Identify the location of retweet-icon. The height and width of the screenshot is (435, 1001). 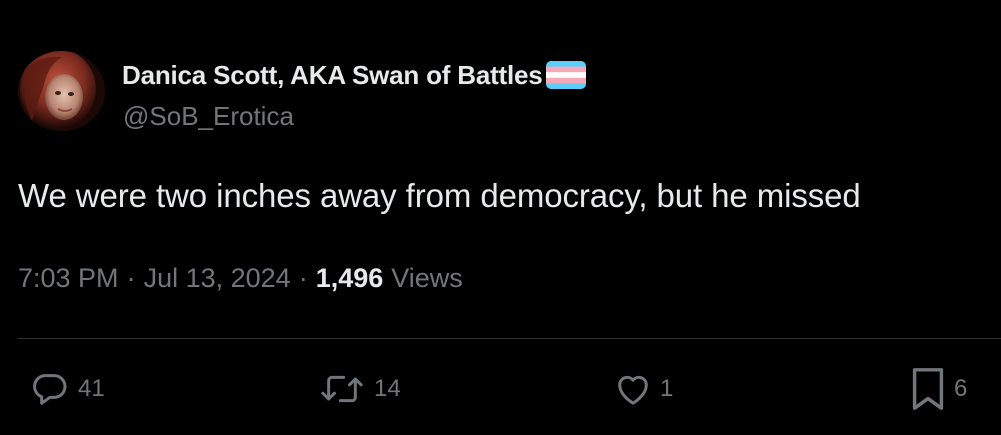
(342, 389).